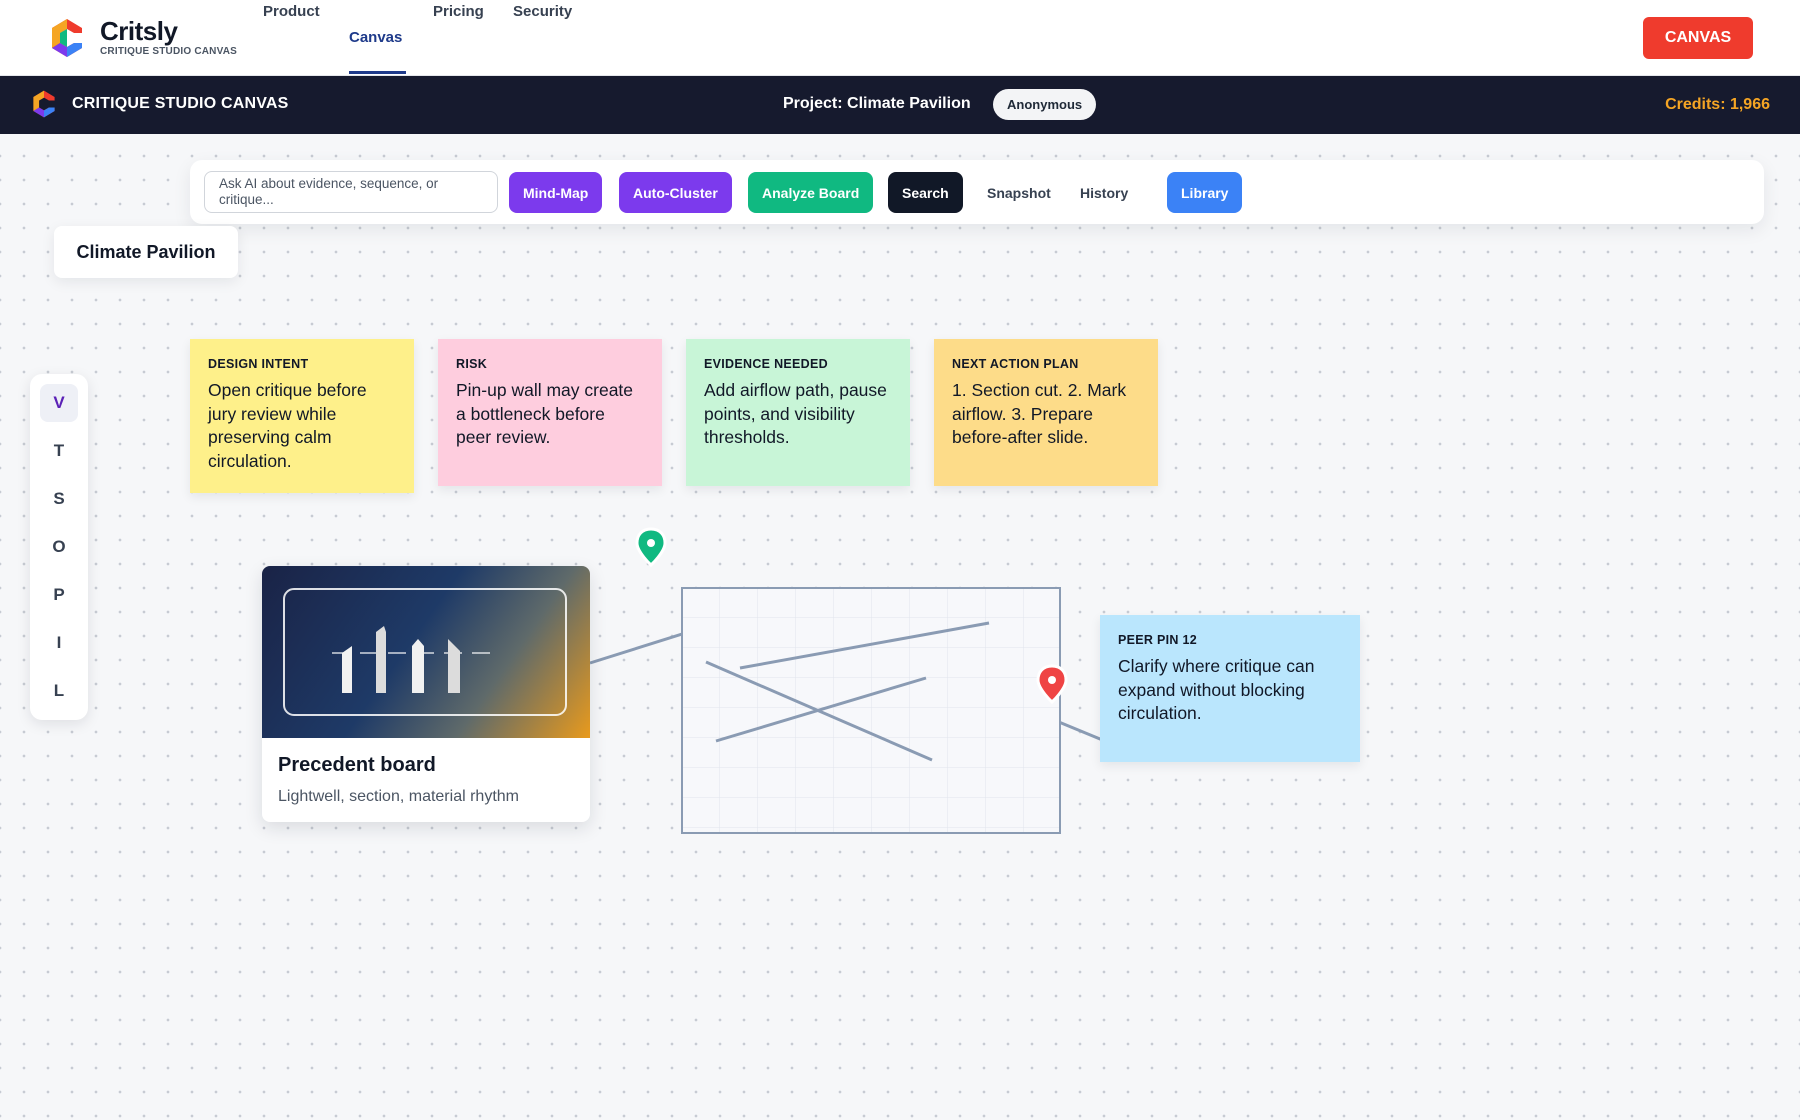  What do you see at coordinates (542, 11) in the screenshot?
I see `nav-security: Security` at bounding box center [542, 11].